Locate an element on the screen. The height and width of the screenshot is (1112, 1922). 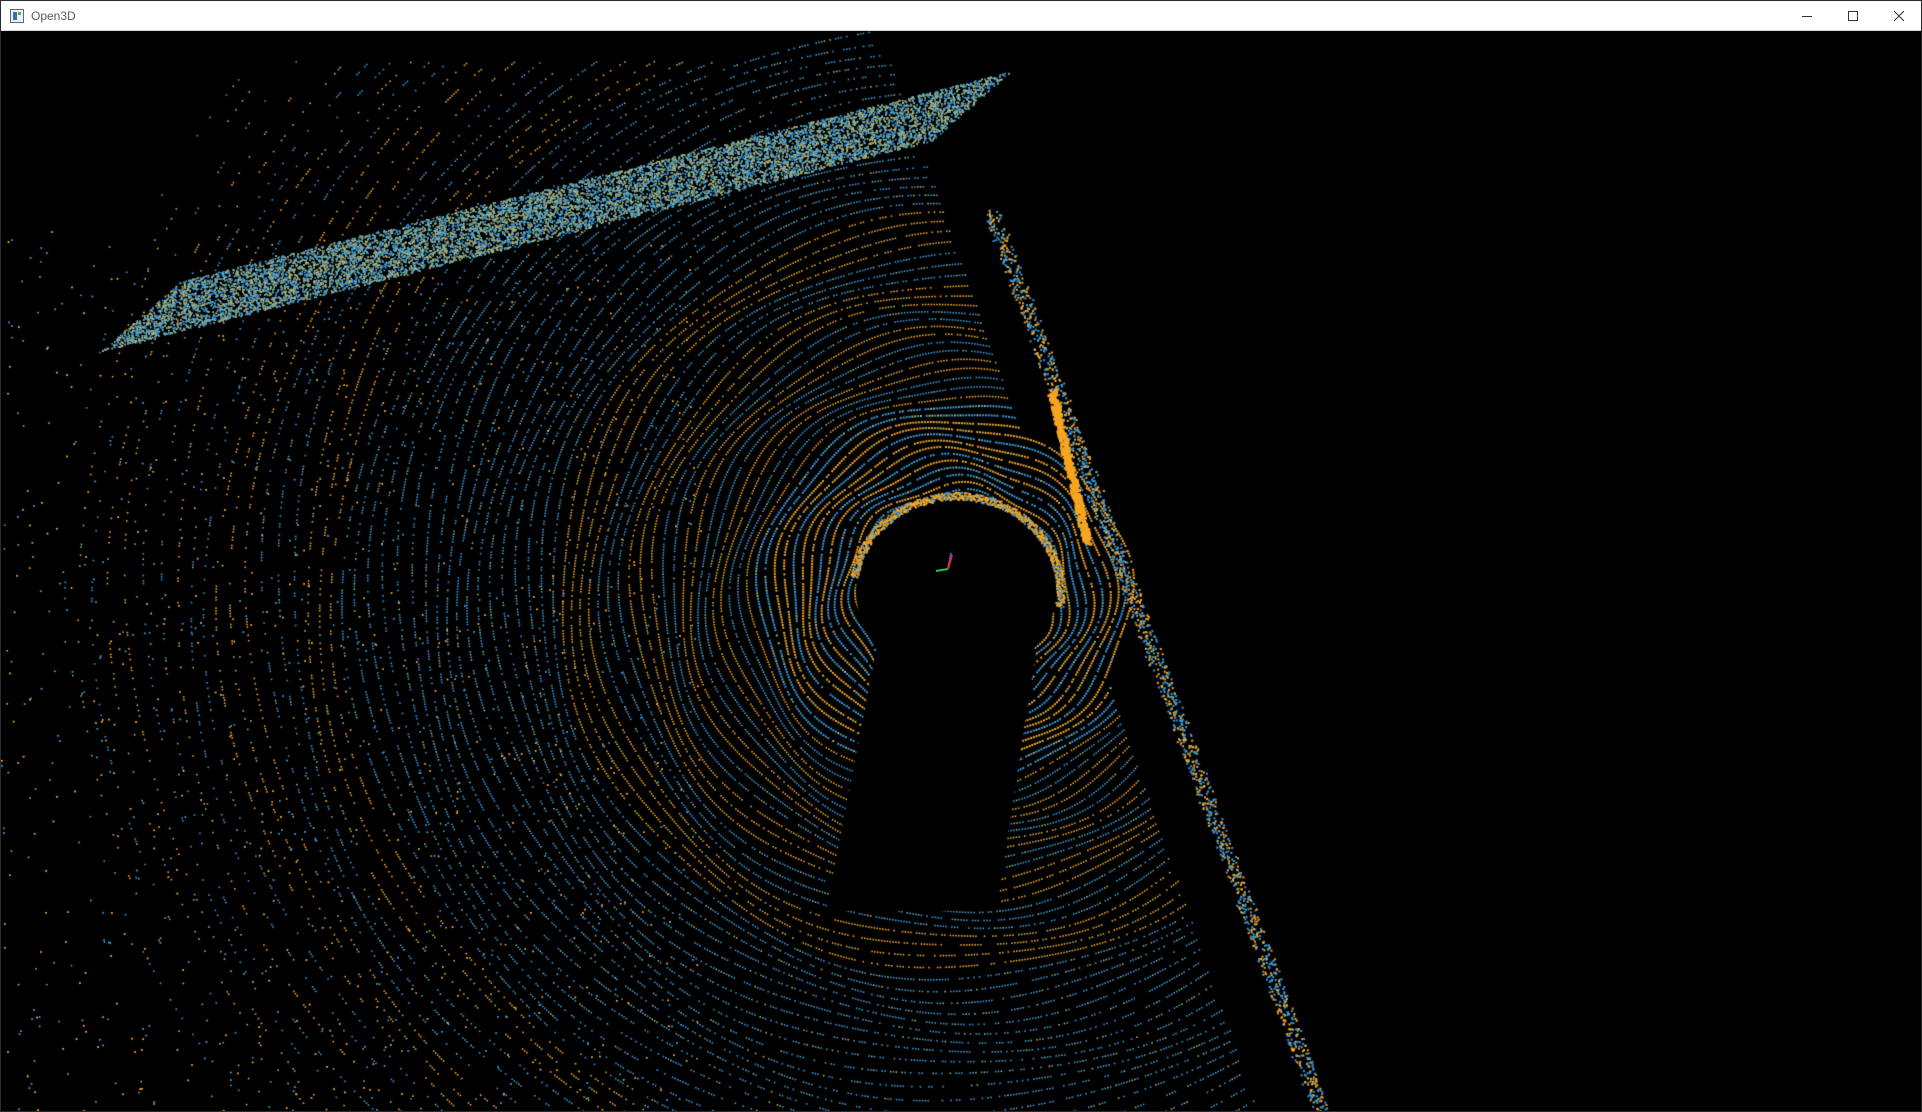
y-axis is located at coordinates (942, 570).